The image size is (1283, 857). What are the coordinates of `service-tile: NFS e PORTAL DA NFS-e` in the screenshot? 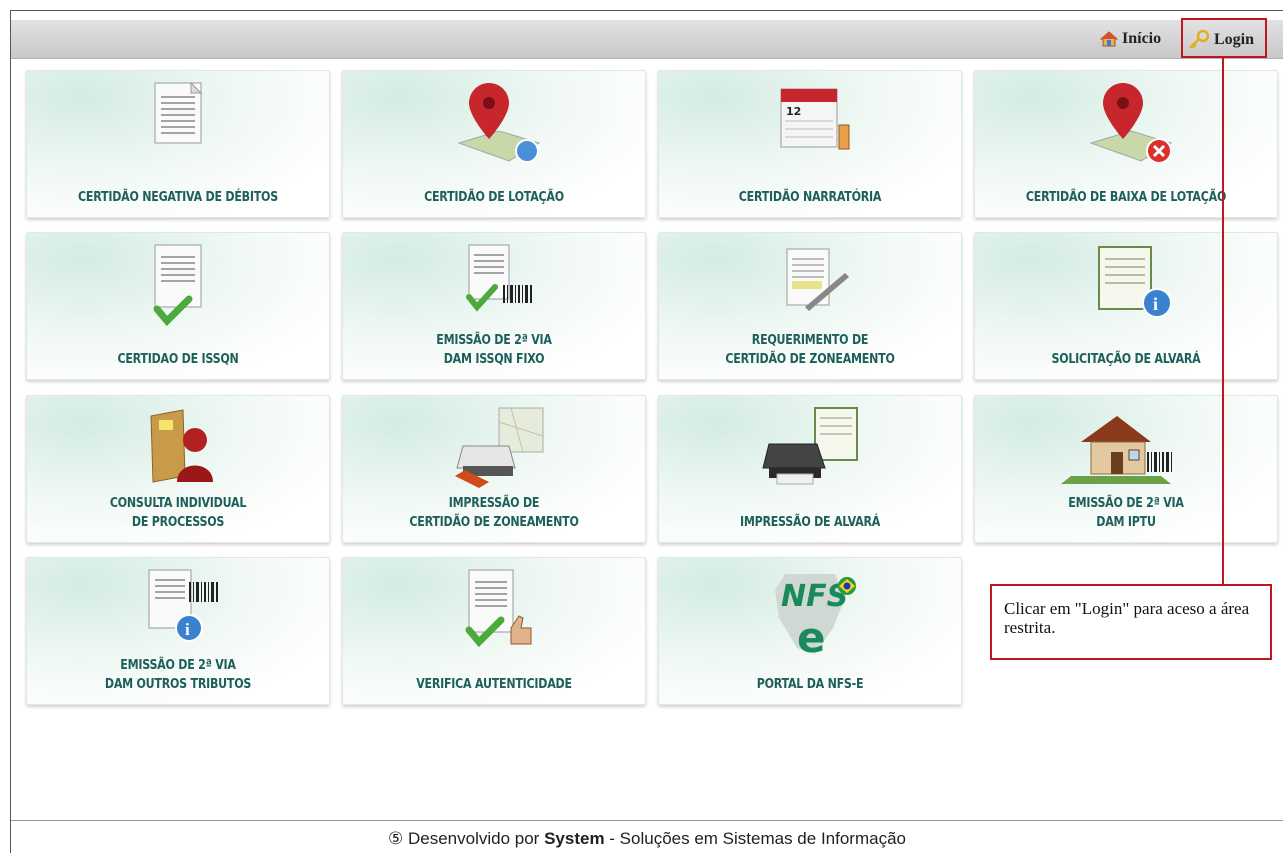 It's located at (810, 631).